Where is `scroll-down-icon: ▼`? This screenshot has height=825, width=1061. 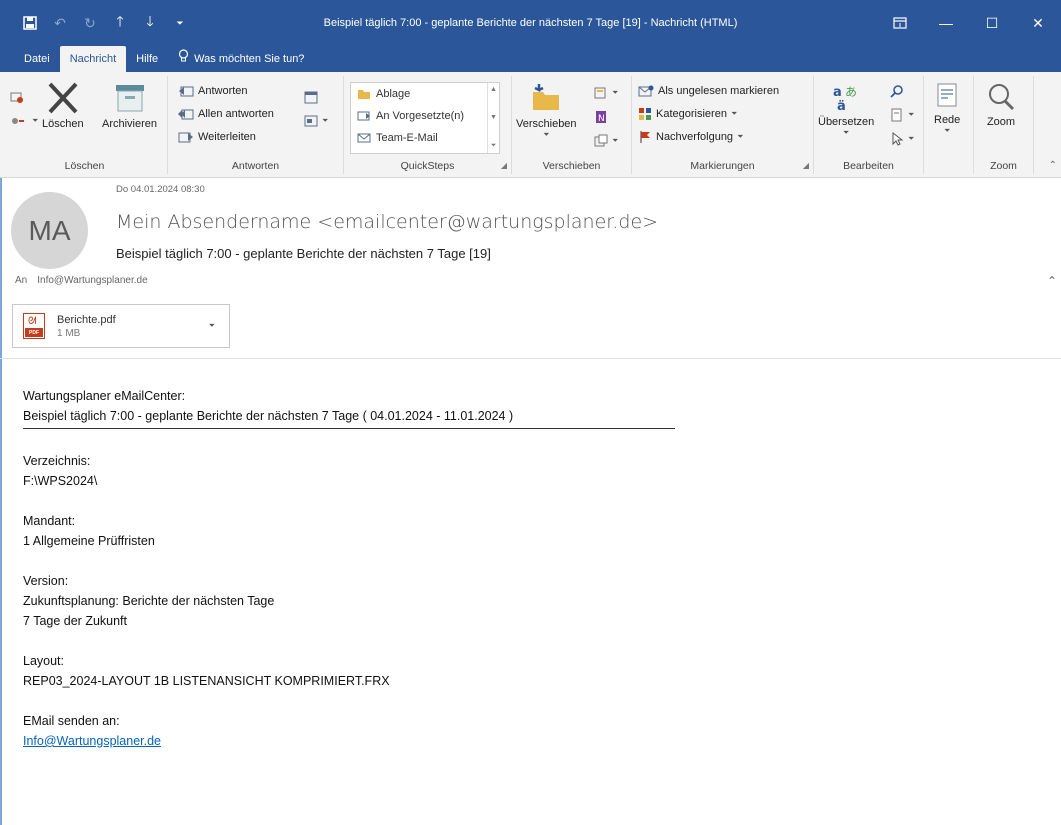
scroll-down-icon: ▼ is located at coordinates (493, 117).